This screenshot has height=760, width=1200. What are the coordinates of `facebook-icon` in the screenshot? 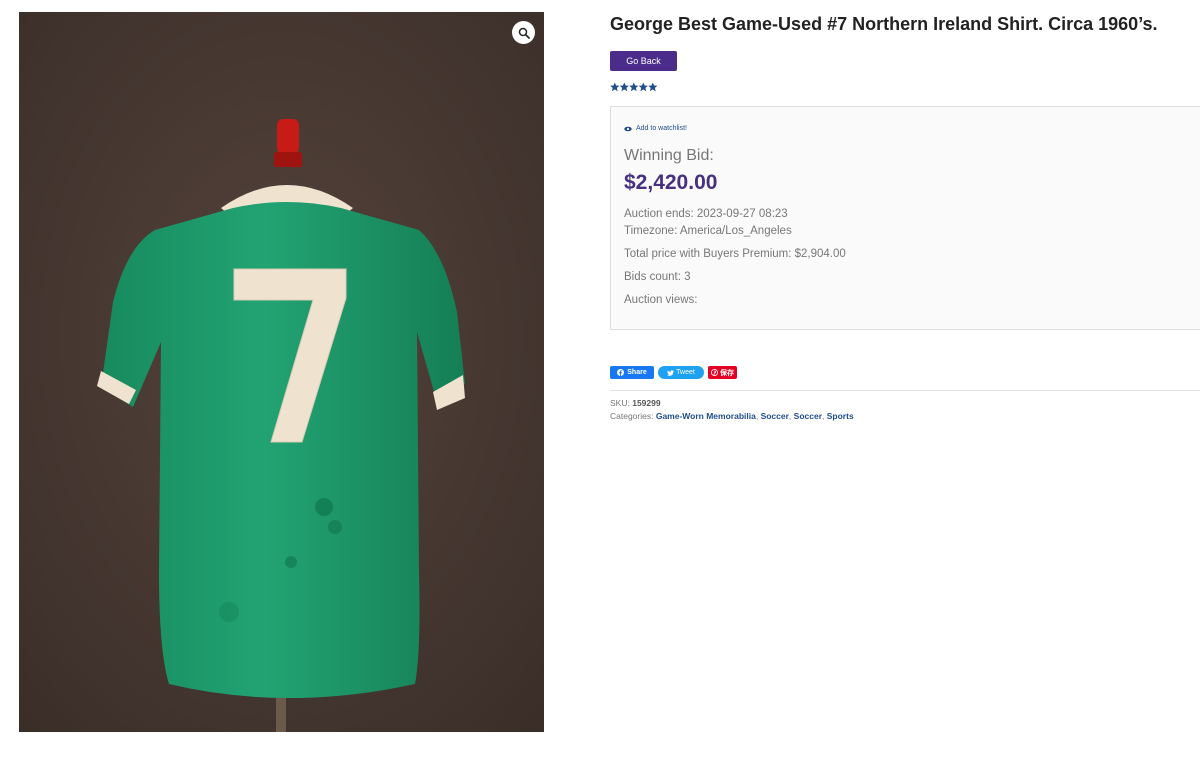 It's located at (621, 372).